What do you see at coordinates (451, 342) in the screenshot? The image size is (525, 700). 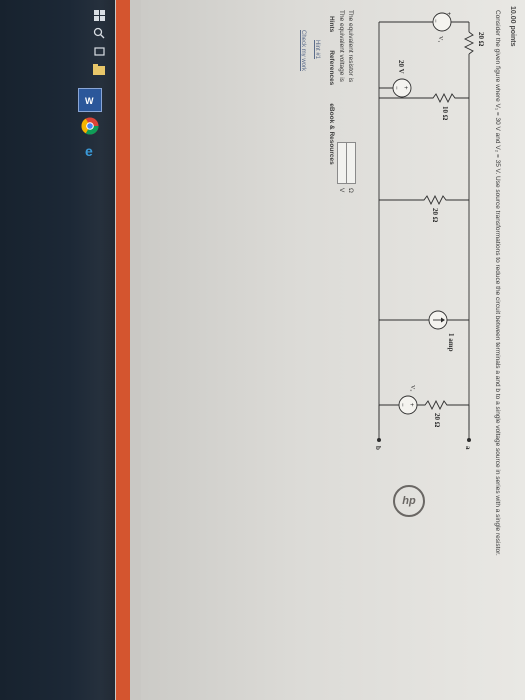 I see `label-current: 1 amp` at bounding box center [451, 342].